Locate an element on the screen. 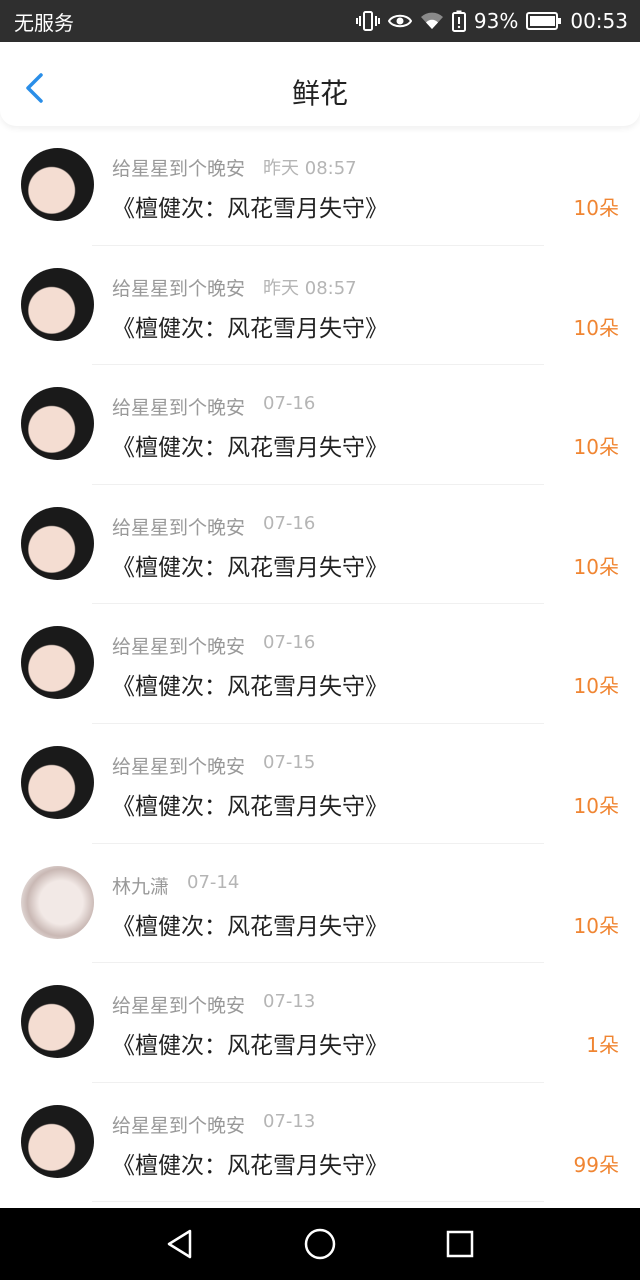  timestamp: 07-15 is located at coordinates (289, 762).